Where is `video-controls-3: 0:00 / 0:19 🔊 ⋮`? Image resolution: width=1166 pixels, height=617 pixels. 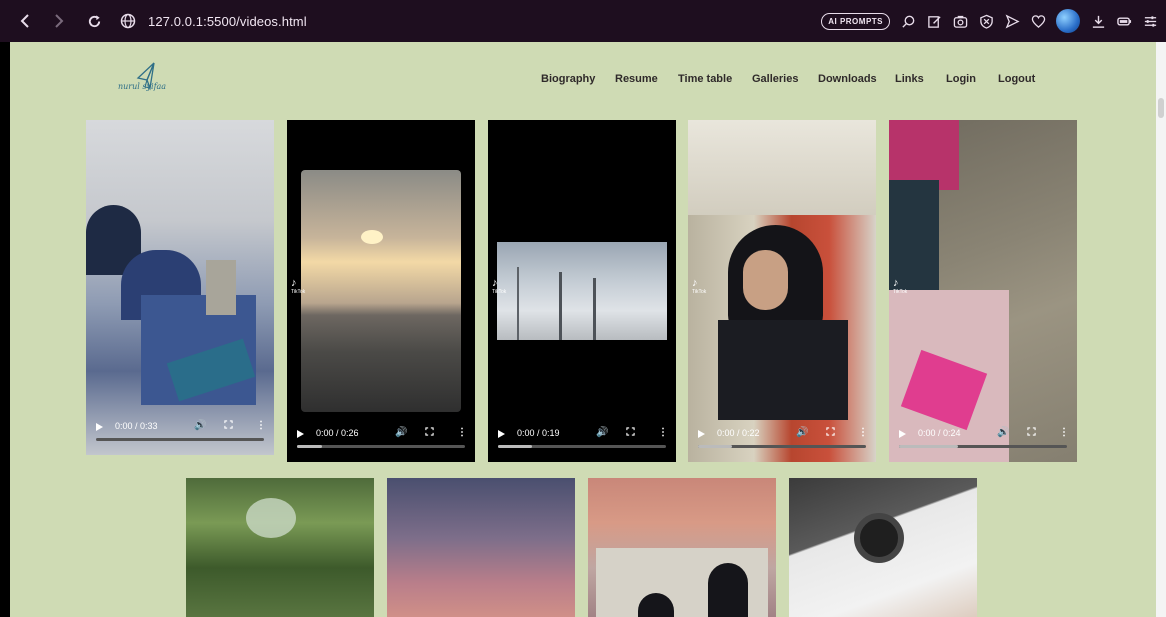 video-controls-3: 0:00 / 0:19 🔊 ⋮ is located at coordinates (582, 440).